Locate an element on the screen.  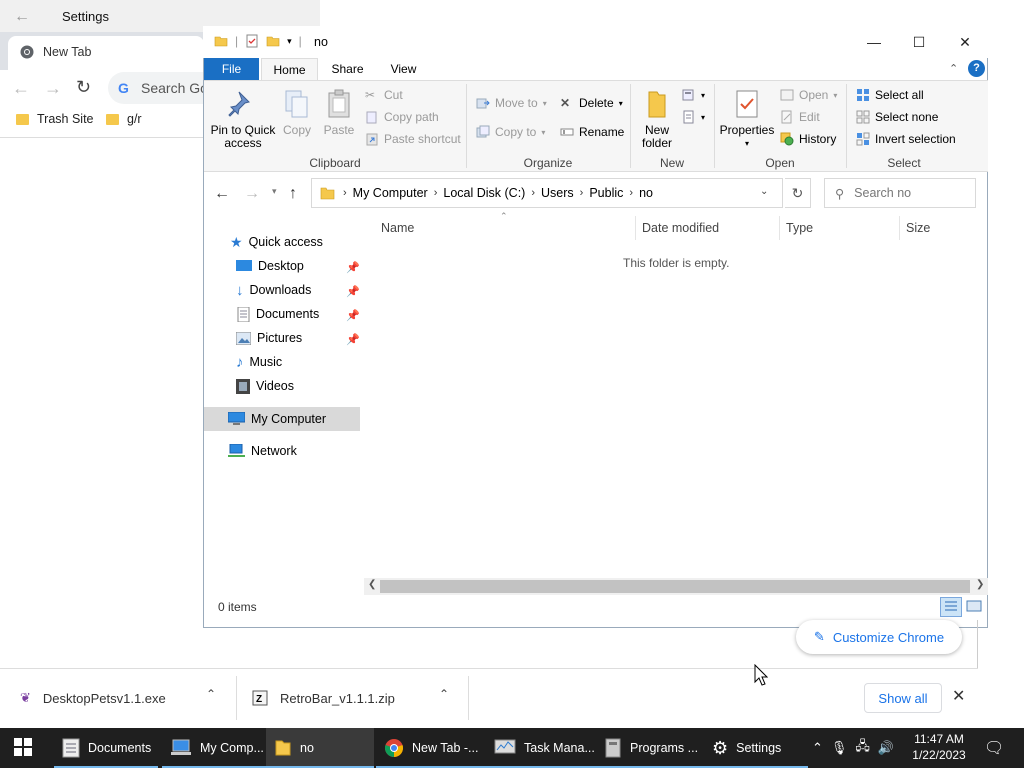
properties-button: Properties ▾ is located at coordinates (747, 119).